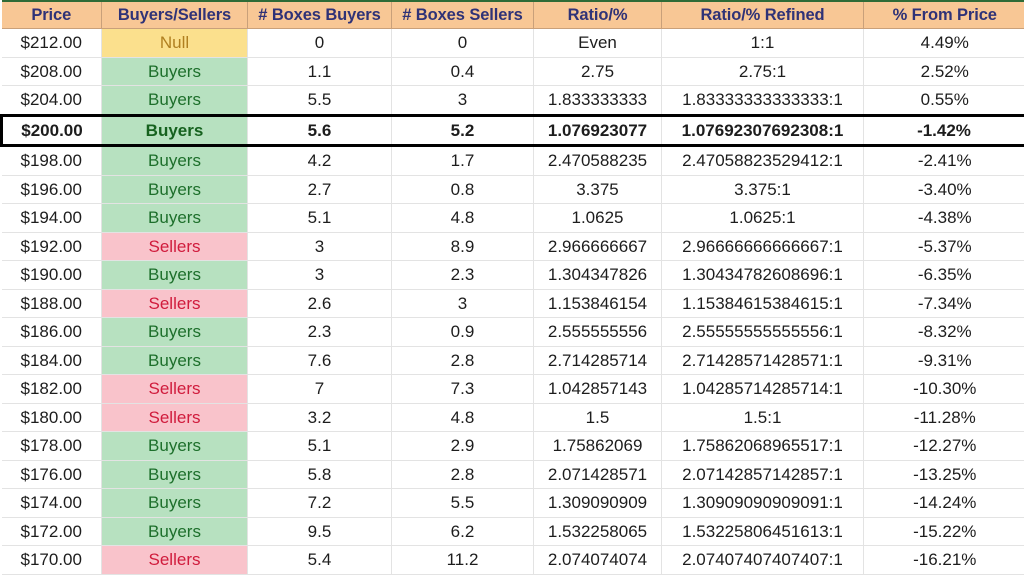 The image size is (1024, 575). I want to click on cell-ratio-refined: 1.30909090909091:1, so click(763, 503).